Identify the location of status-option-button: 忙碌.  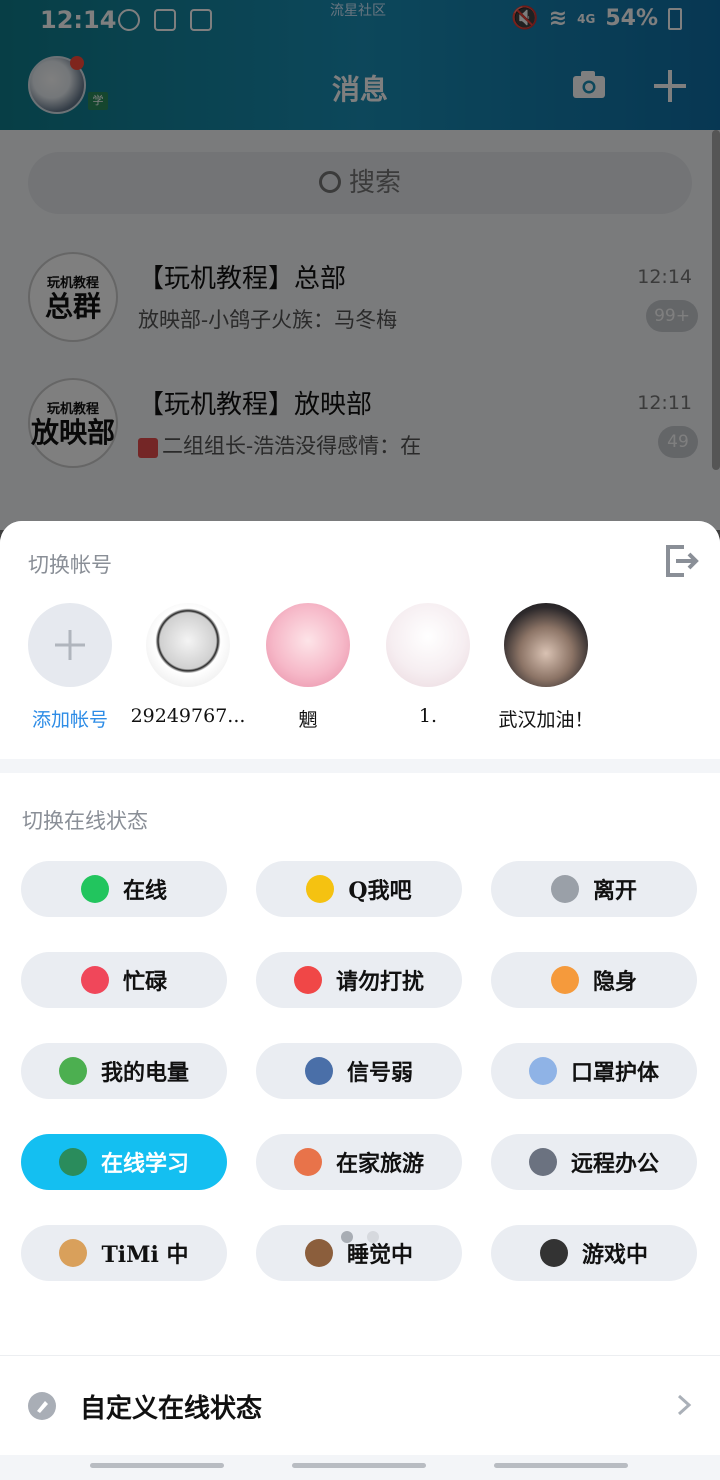
(124, 980).